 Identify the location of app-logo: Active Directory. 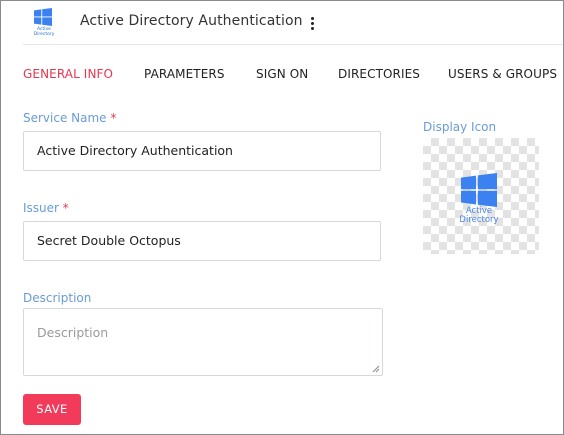
(44, 23).